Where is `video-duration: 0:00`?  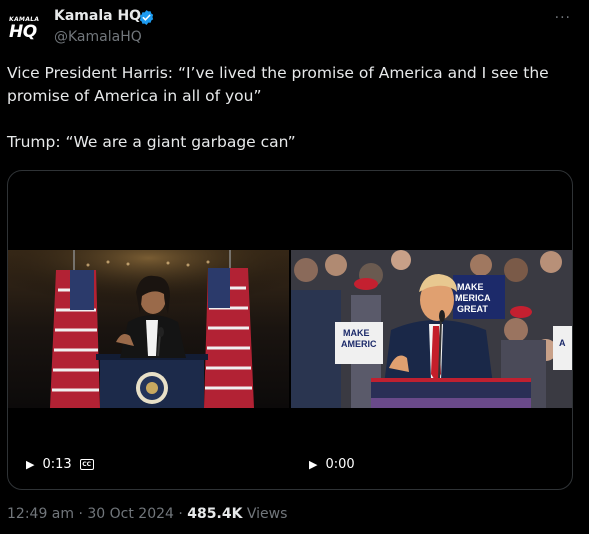 video-duration: 0:00 is located at coordinates (340, 464).